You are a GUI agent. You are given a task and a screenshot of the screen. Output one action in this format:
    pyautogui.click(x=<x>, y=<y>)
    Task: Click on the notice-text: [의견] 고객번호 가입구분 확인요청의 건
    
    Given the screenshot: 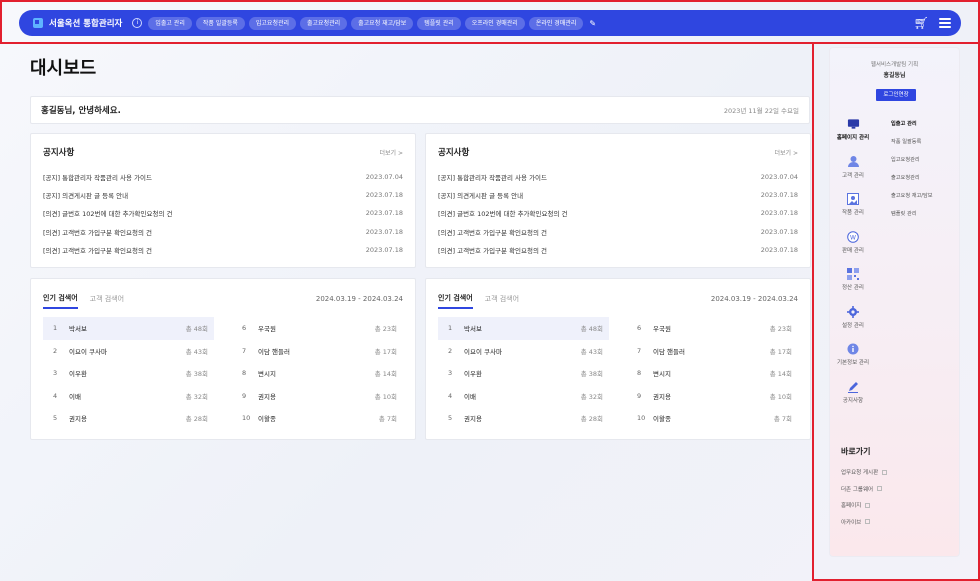 What is the action you would take?
    pyautogui.click(x=98, y=232)
    